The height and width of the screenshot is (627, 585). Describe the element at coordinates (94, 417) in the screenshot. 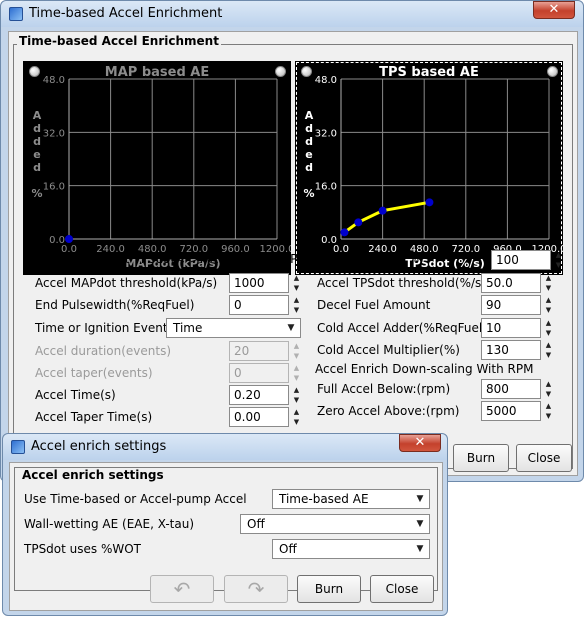

I see `accel-taper-time-label: Accel Taper Time(s)` at that location.